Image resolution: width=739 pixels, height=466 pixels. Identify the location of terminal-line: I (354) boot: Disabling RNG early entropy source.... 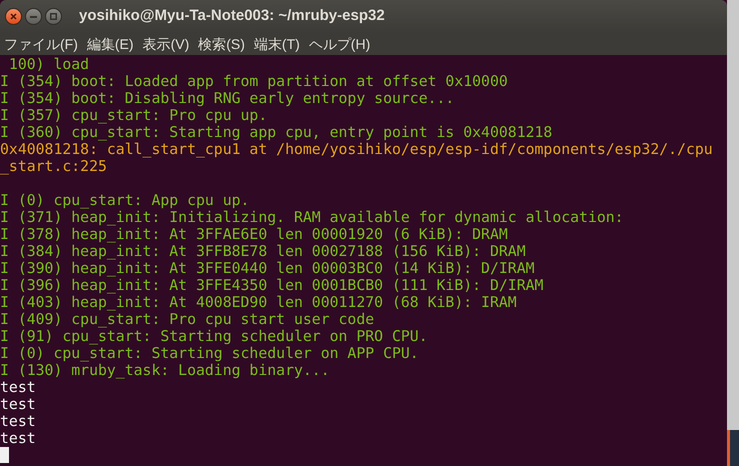
(227, 98).